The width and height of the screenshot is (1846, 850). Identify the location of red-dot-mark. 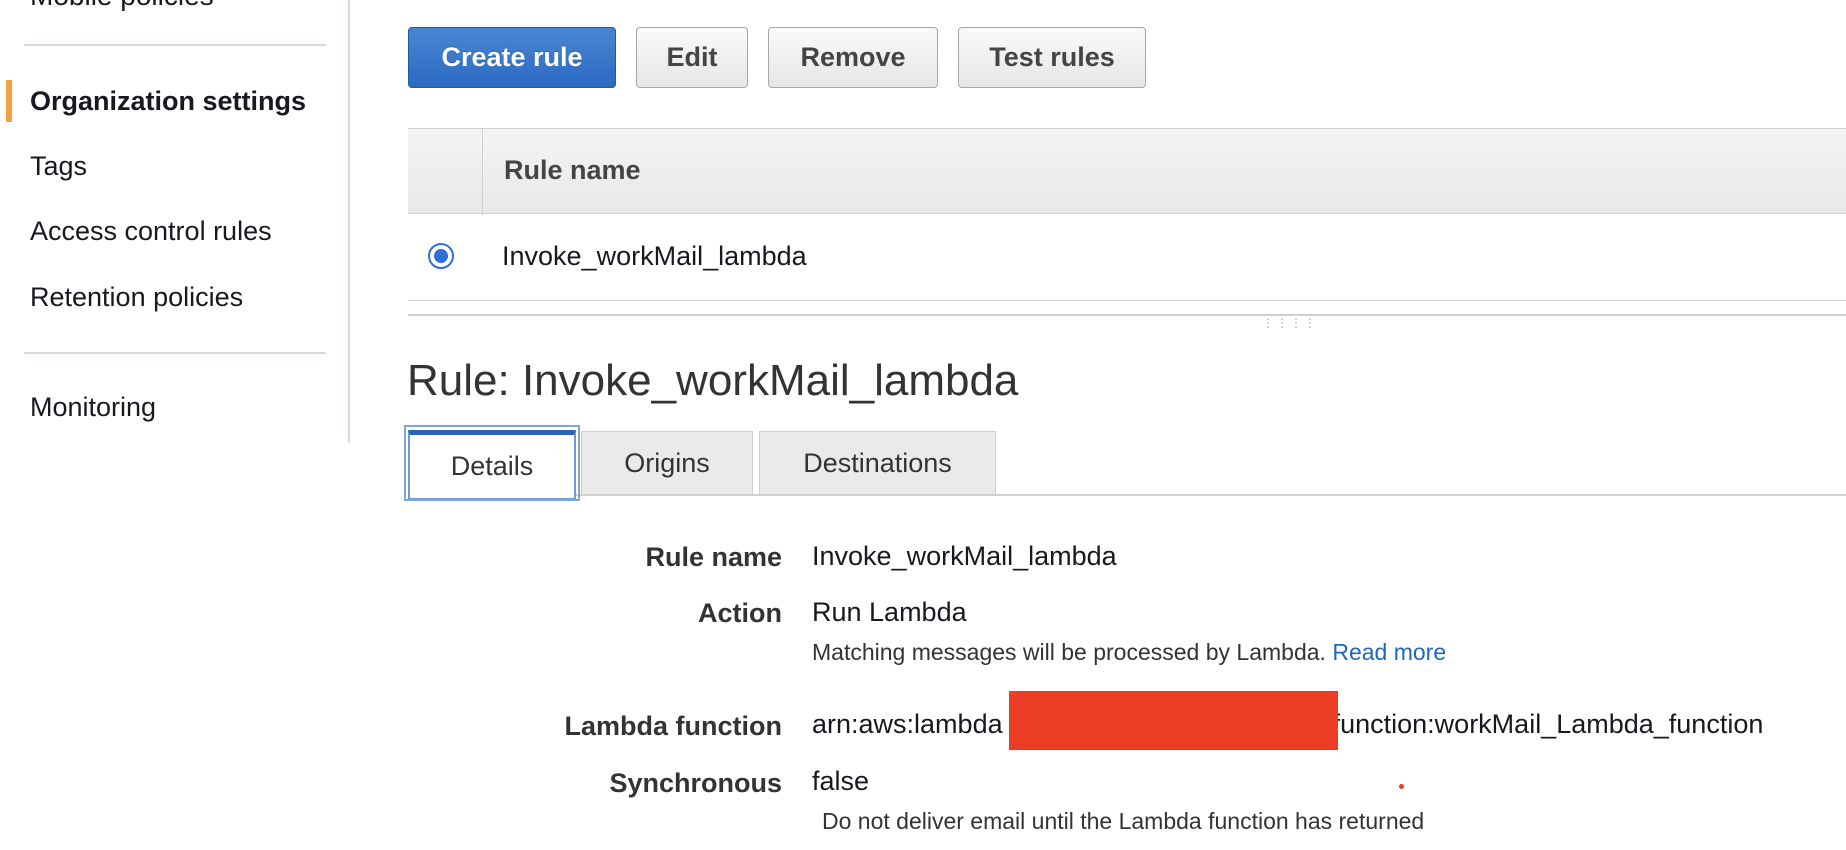
(1401, 786).